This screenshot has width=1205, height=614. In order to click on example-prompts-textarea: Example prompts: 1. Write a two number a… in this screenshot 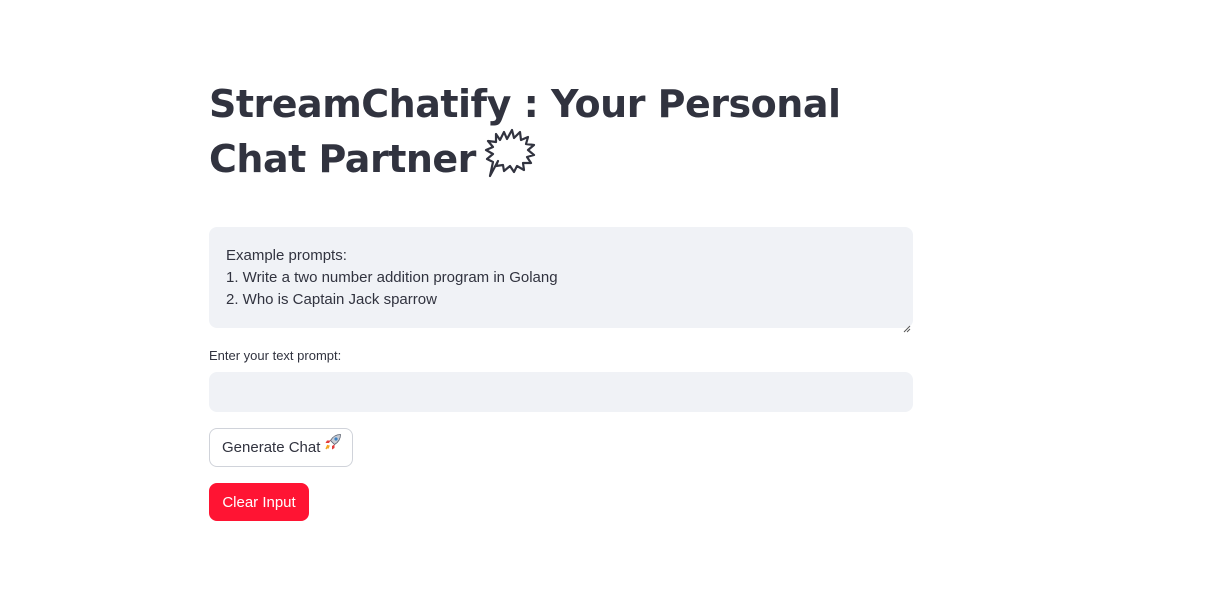, I will do `click(561, 280)`.